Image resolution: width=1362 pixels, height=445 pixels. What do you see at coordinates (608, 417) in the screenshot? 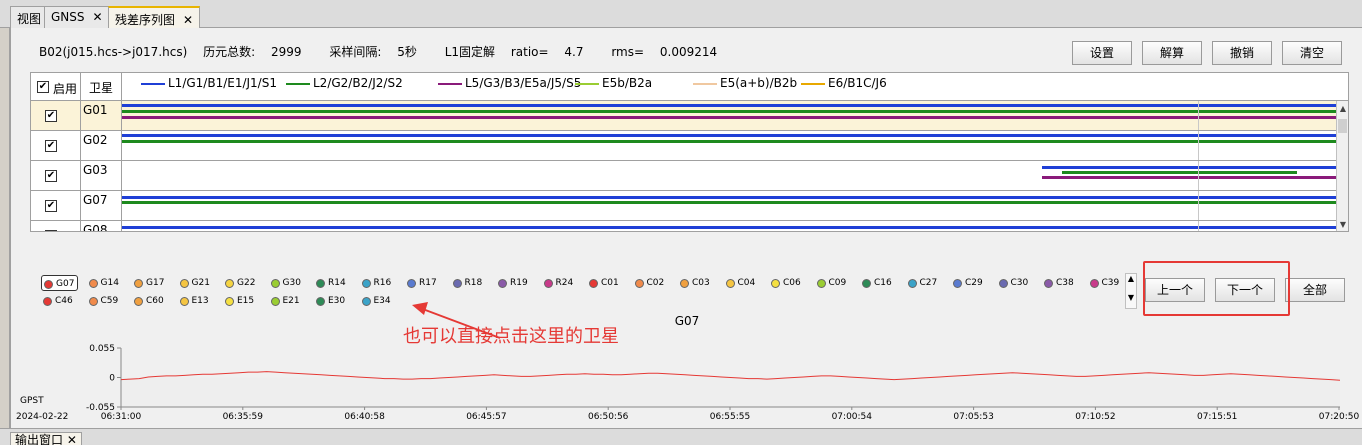
I see `x-tick-label: 06:50:56` at bounding box center [608, 417].